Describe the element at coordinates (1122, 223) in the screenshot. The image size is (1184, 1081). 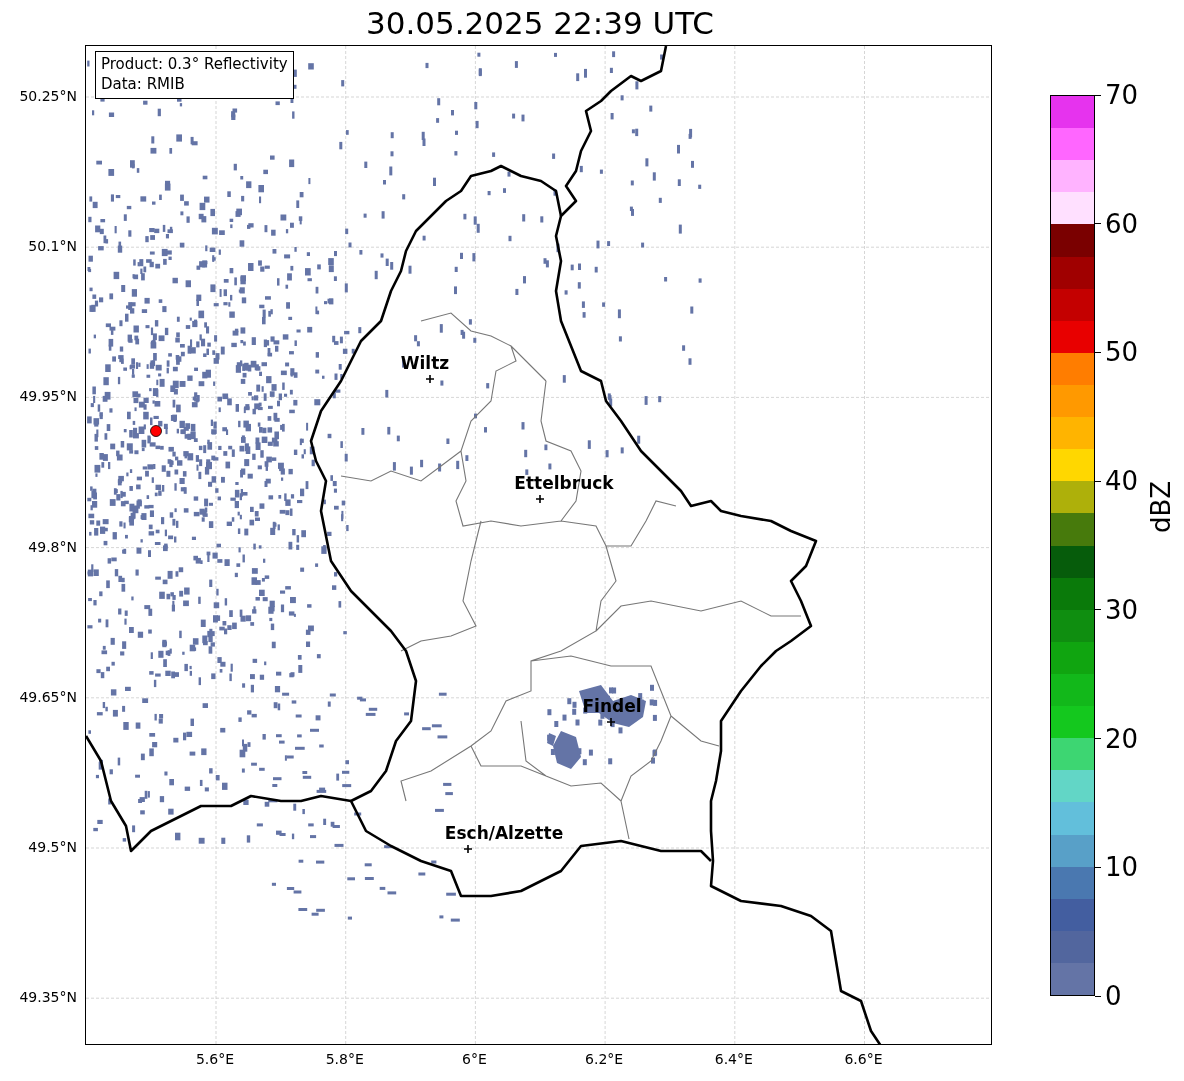
I see `colorbar-tick-label: 60` at that location.